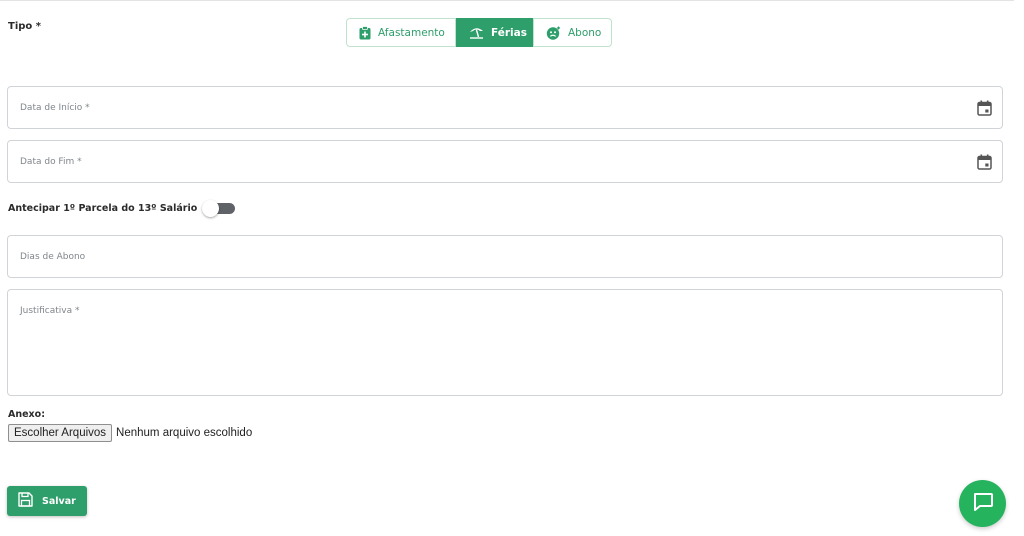 This screenshot has width=1024, height=536. I want to click on save-button: Salvar, so click(47, 501).